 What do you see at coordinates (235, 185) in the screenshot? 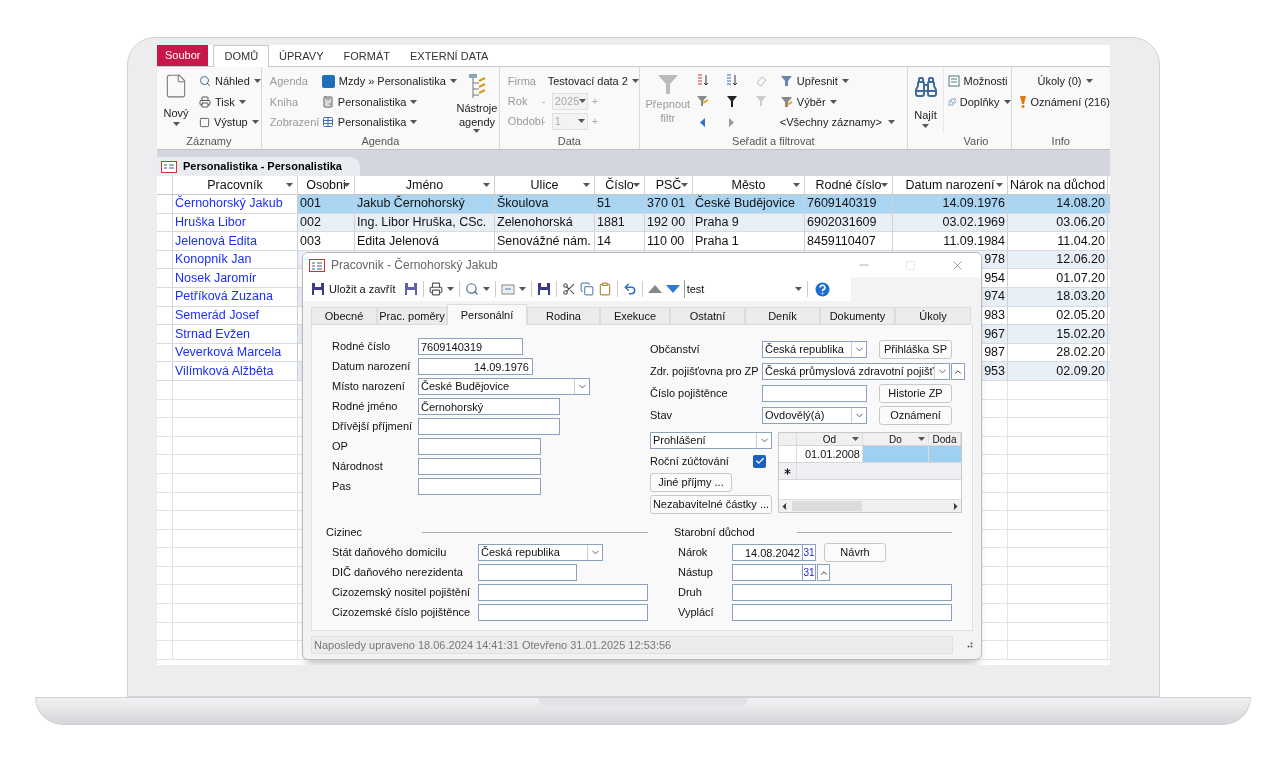
I see `column-header: Pracovník` at bounding box center [235, 185].